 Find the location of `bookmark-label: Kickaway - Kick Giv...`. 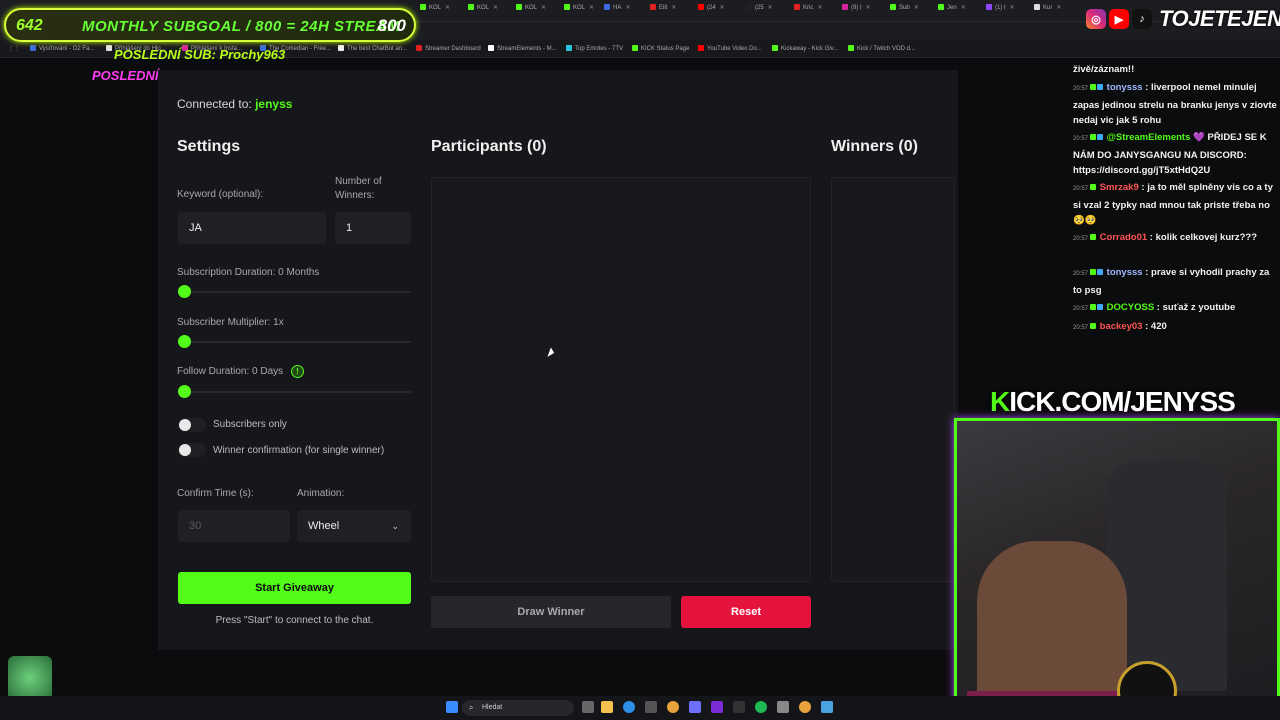

bookmark-label: Kickaway - Kick Giv... is located at coordinates (810, 49).